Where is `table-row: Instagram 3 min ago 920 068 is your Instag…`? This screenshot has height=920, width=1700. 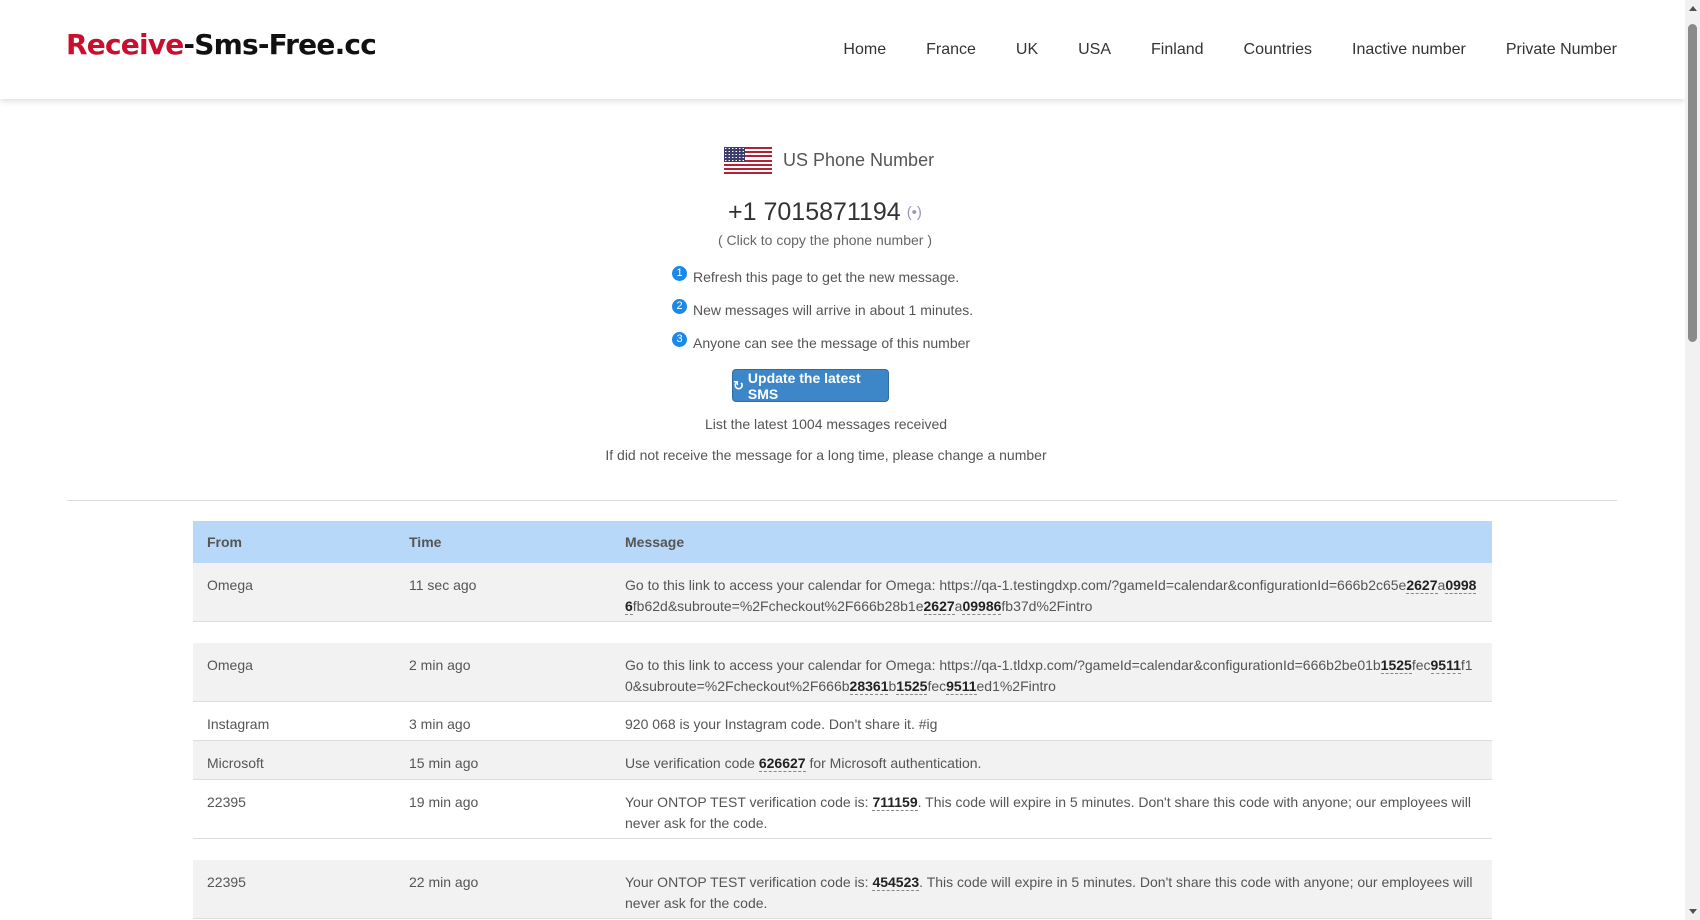 table-row: Instagram 3 min ago 920 068 is your Instag… is located at coordinates (842, 721).